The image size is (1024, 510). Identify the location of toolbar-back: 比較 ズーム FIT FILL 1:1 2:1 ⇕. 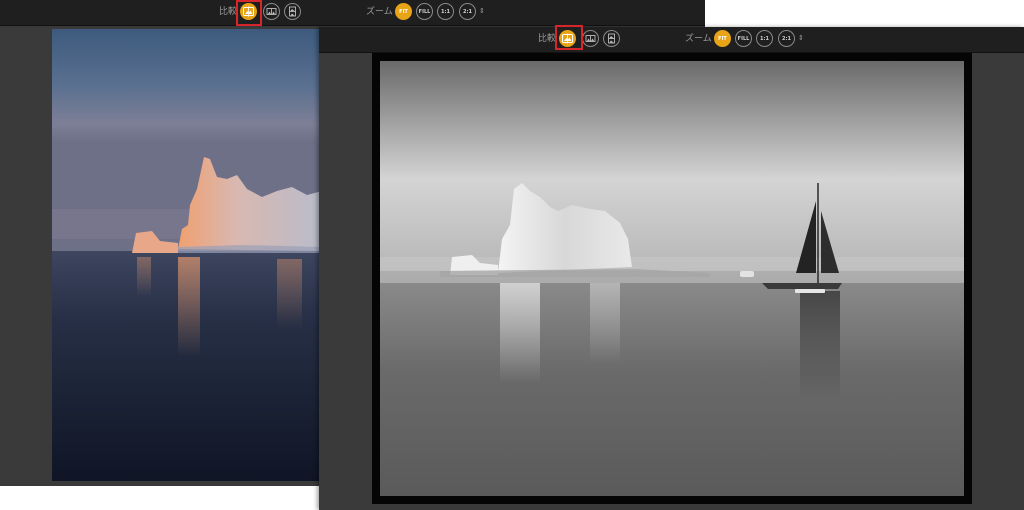
(352, 13).